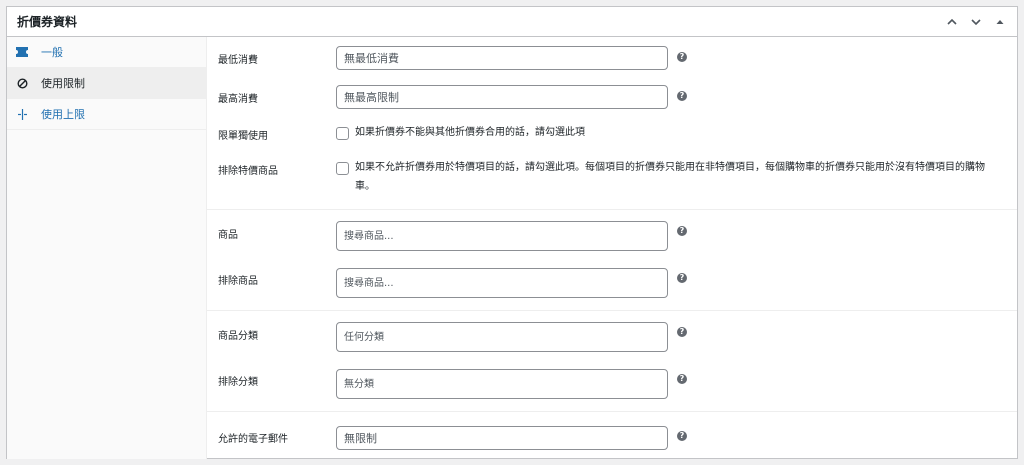 This screenshot has width=1024, height=465. Describe the element at coordinates (502, 97) in the screenshot. I see `max-spend-input` at that location.